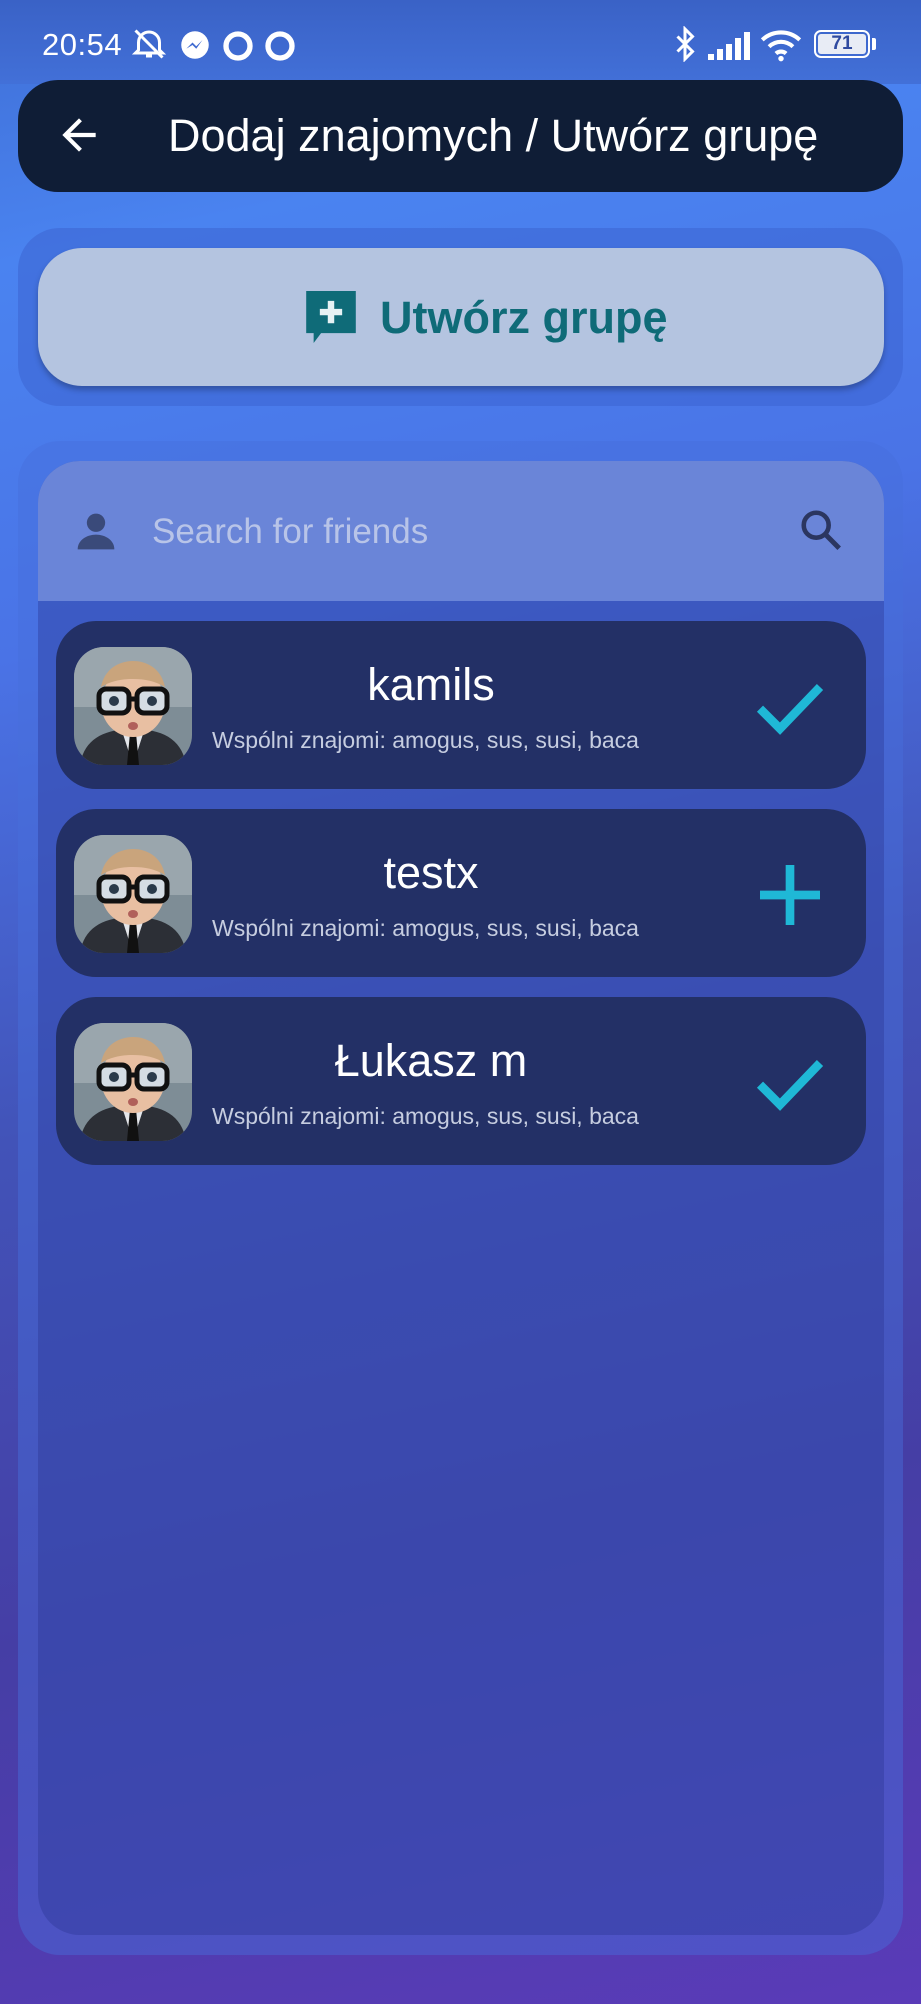  Describe the element at coordinates (821, 530) in the screenshot. I see `search-icon` at that location.